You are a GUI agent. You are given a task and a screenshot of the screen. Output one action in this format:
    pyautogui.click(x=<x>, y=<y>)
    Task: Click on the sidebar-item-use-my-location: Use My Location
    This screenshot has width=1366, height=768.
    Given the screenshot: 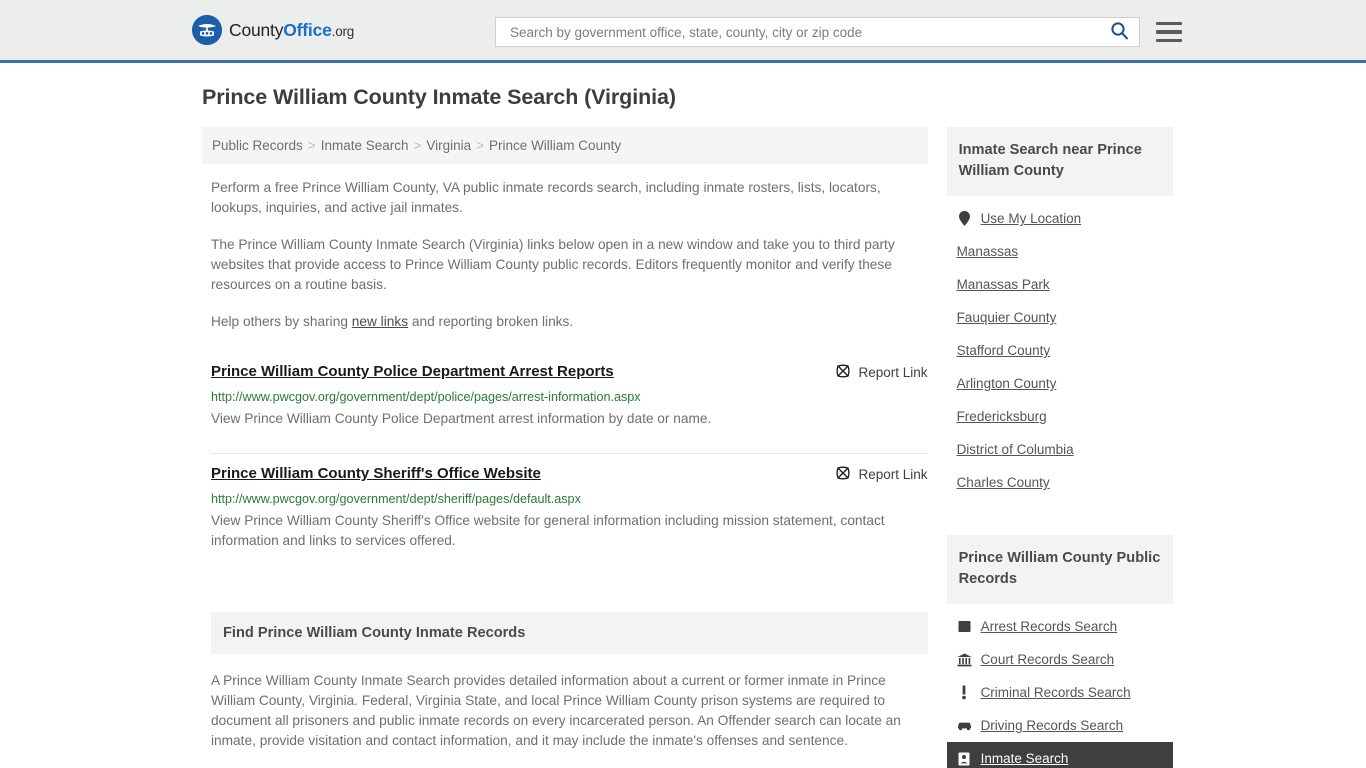 What is the action you would take?
    pyautogui.click(x=1060, y=218)
    